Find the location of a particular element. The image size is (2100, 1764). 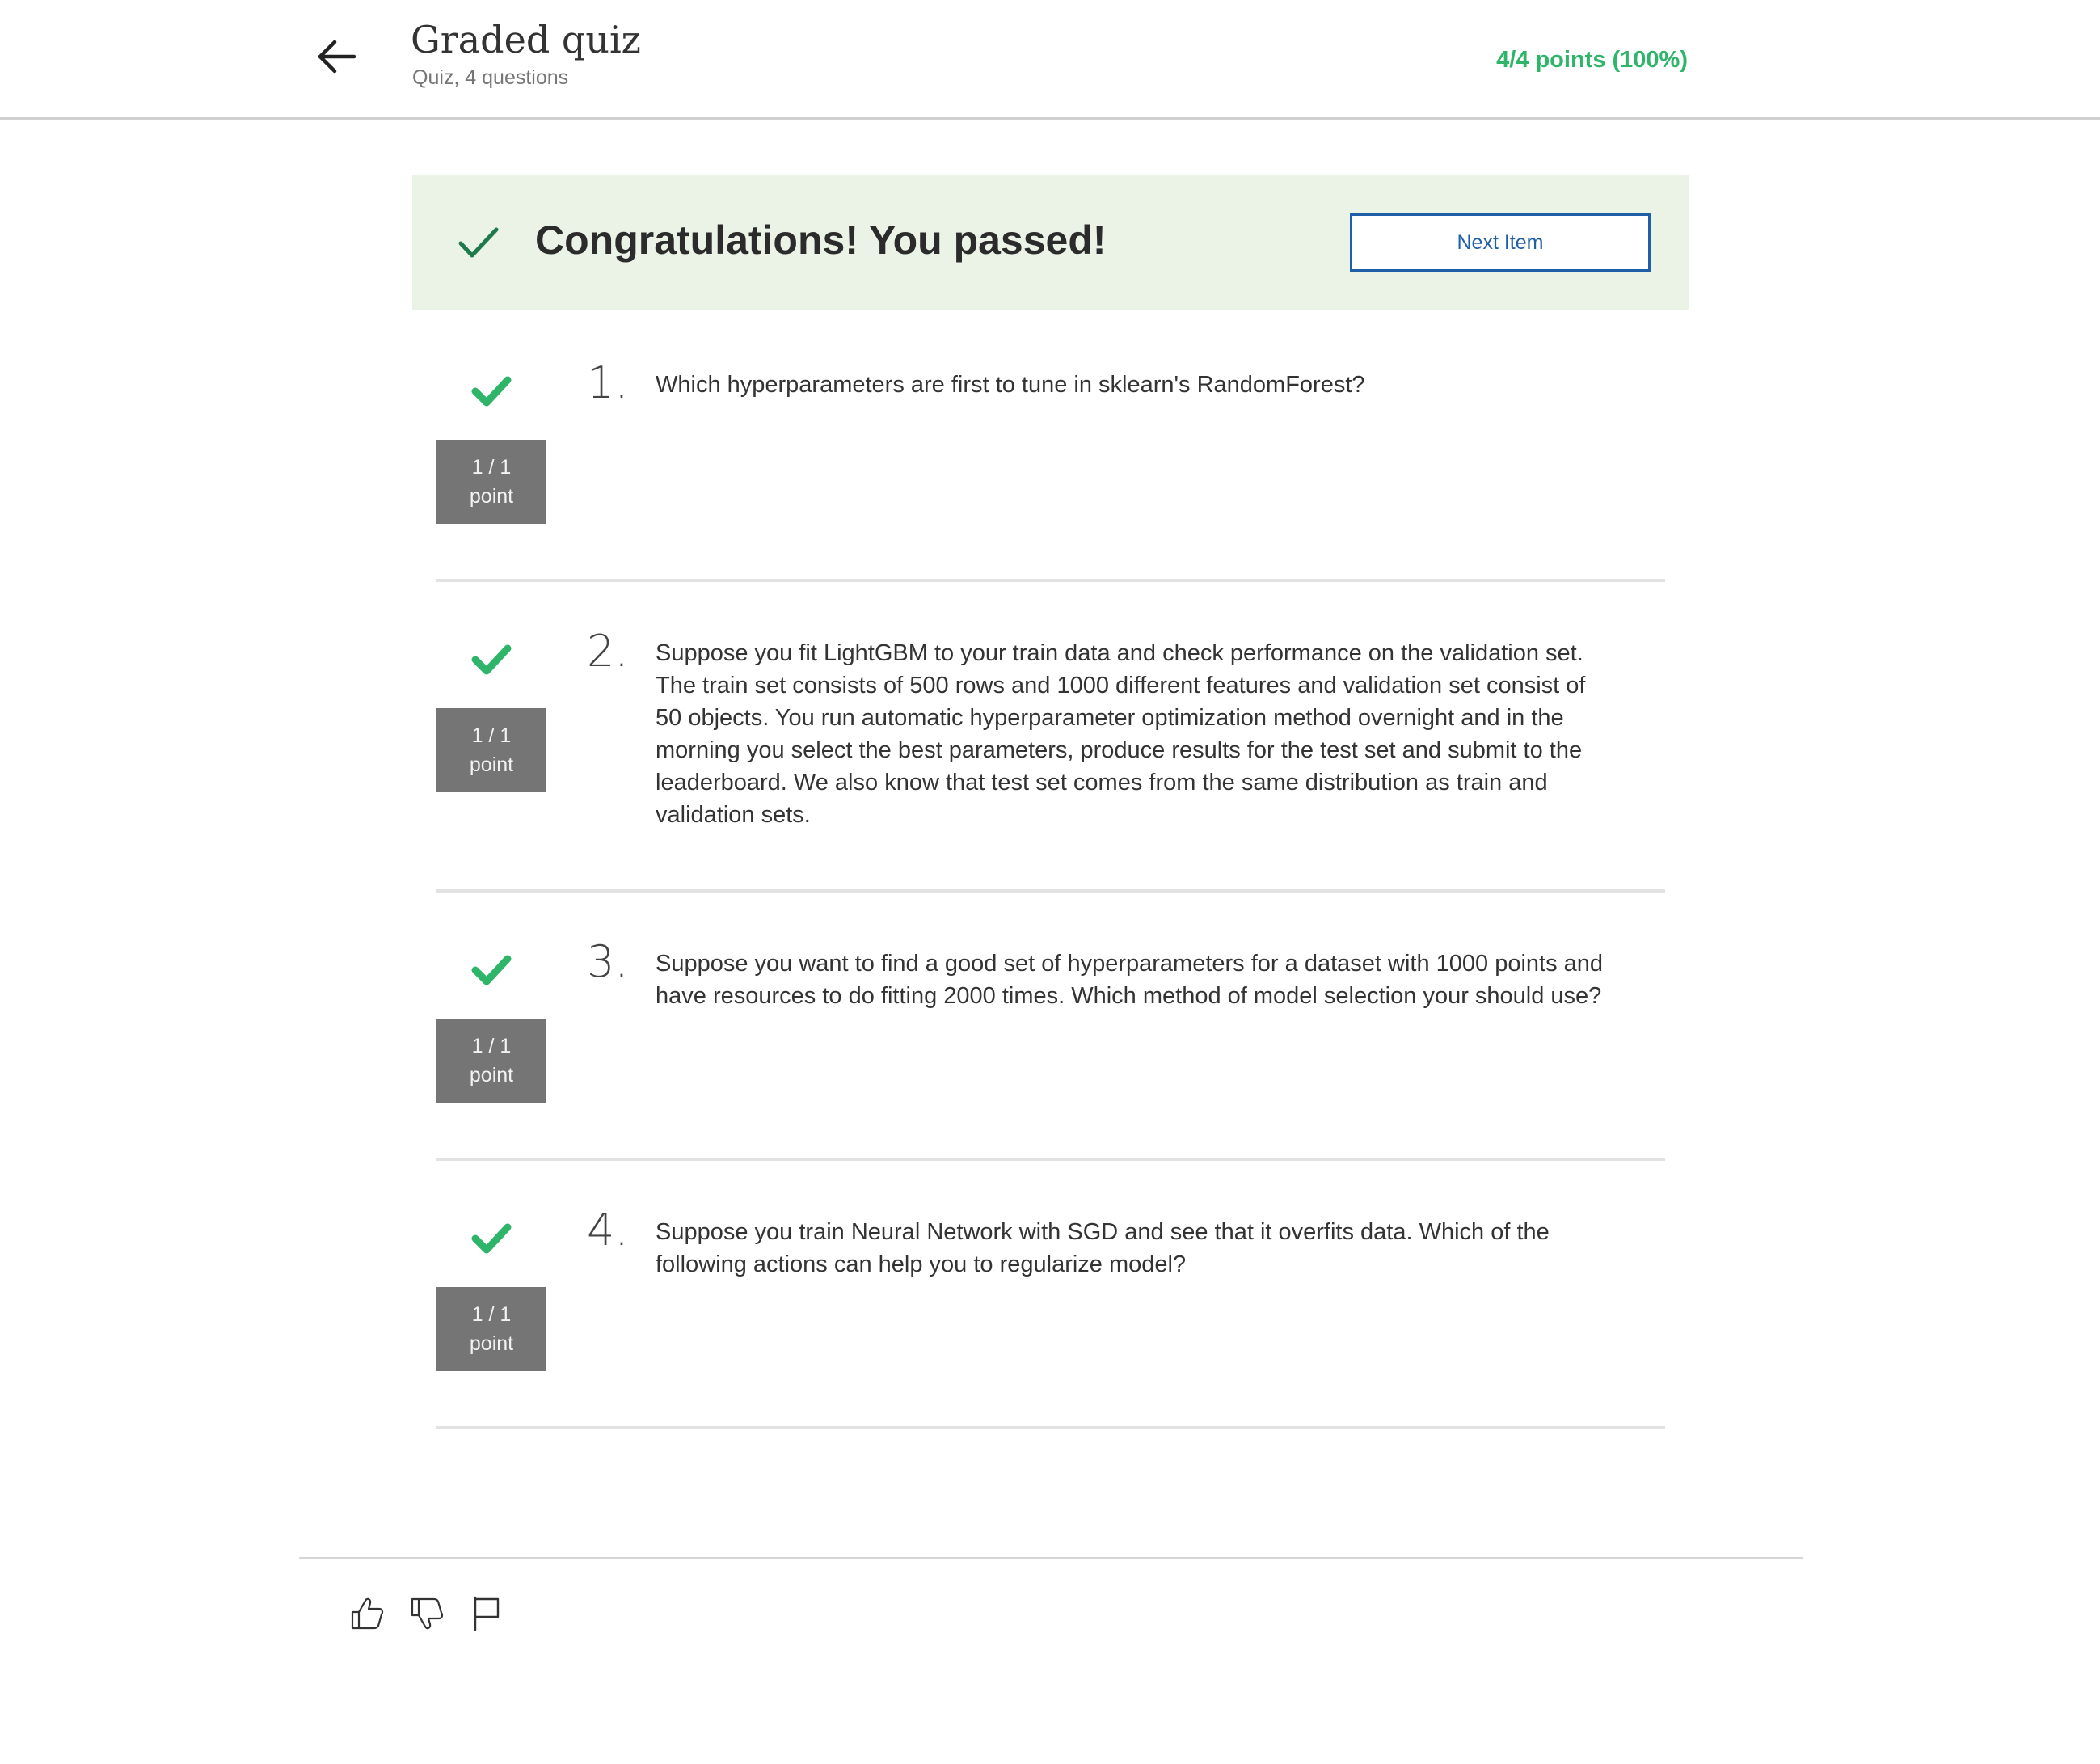

next-item-button: Next Item is located at coordinates (1500, 243).